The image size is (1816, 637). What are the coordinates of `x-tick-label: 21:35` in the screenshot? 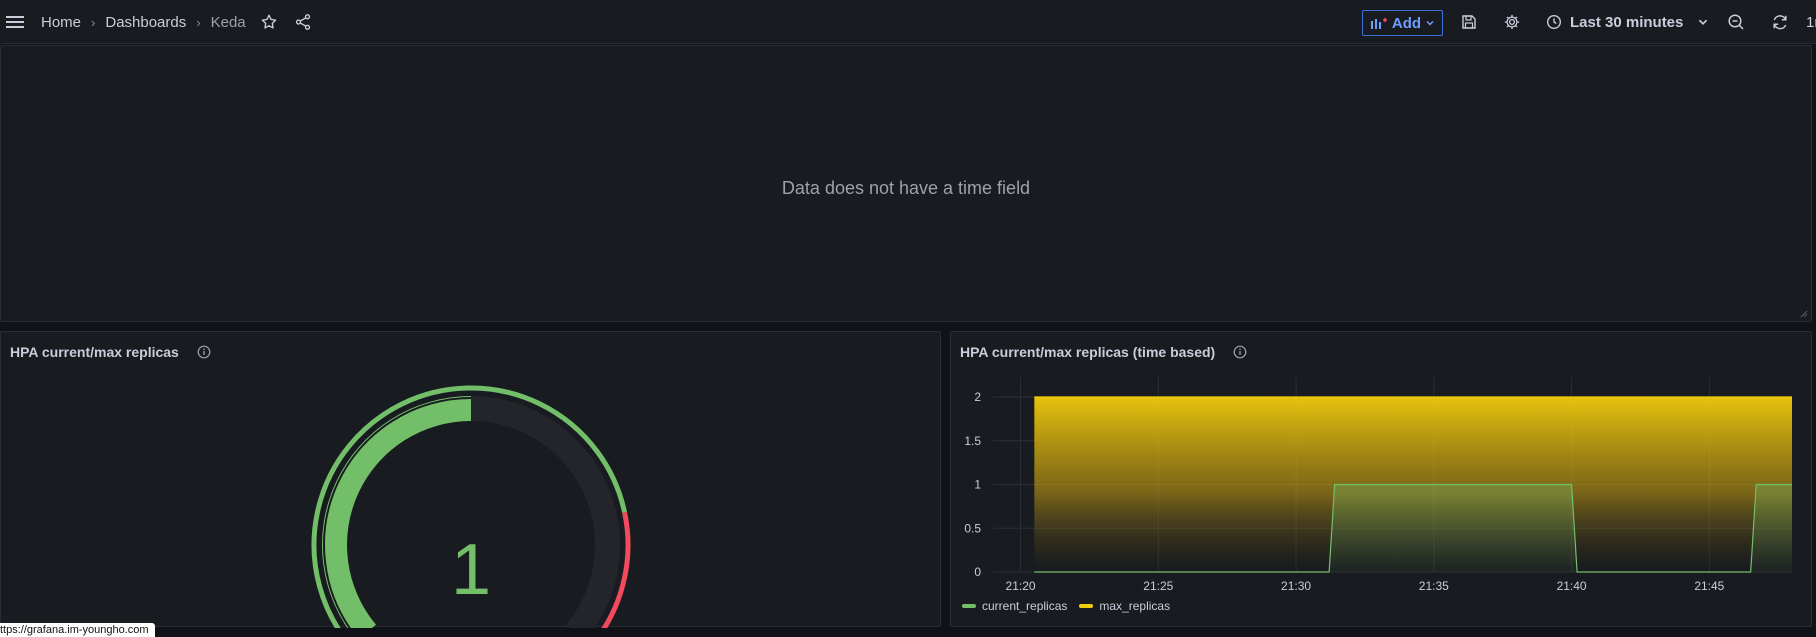 It's located at (1434, 586).